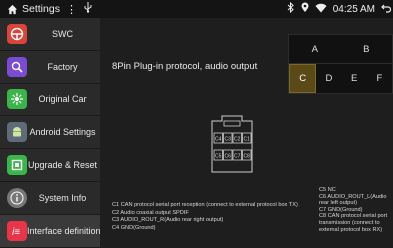 This screenshot has height=248, width=393. I want to click on info-icon, so click(17, 197).